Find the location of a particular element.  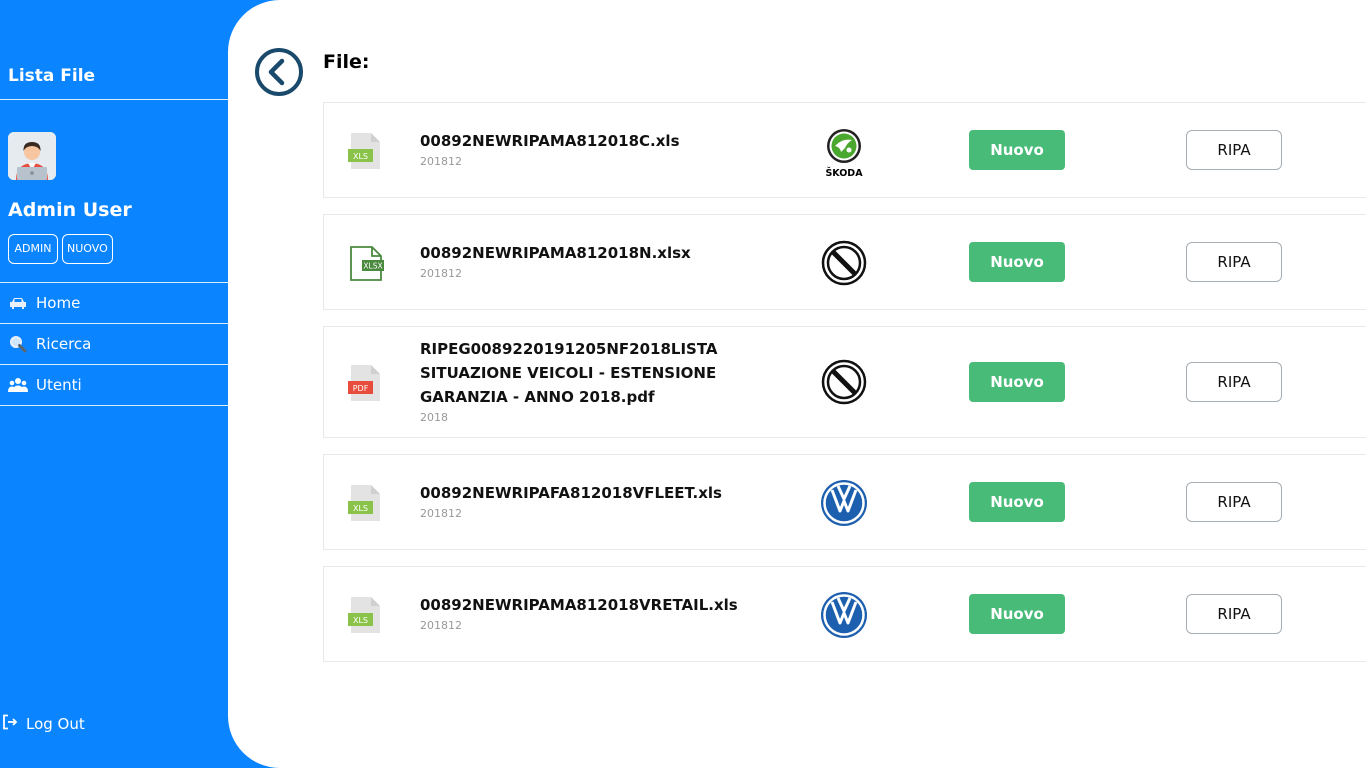

logout-label: Log Out is located at coordinates (55, 724).